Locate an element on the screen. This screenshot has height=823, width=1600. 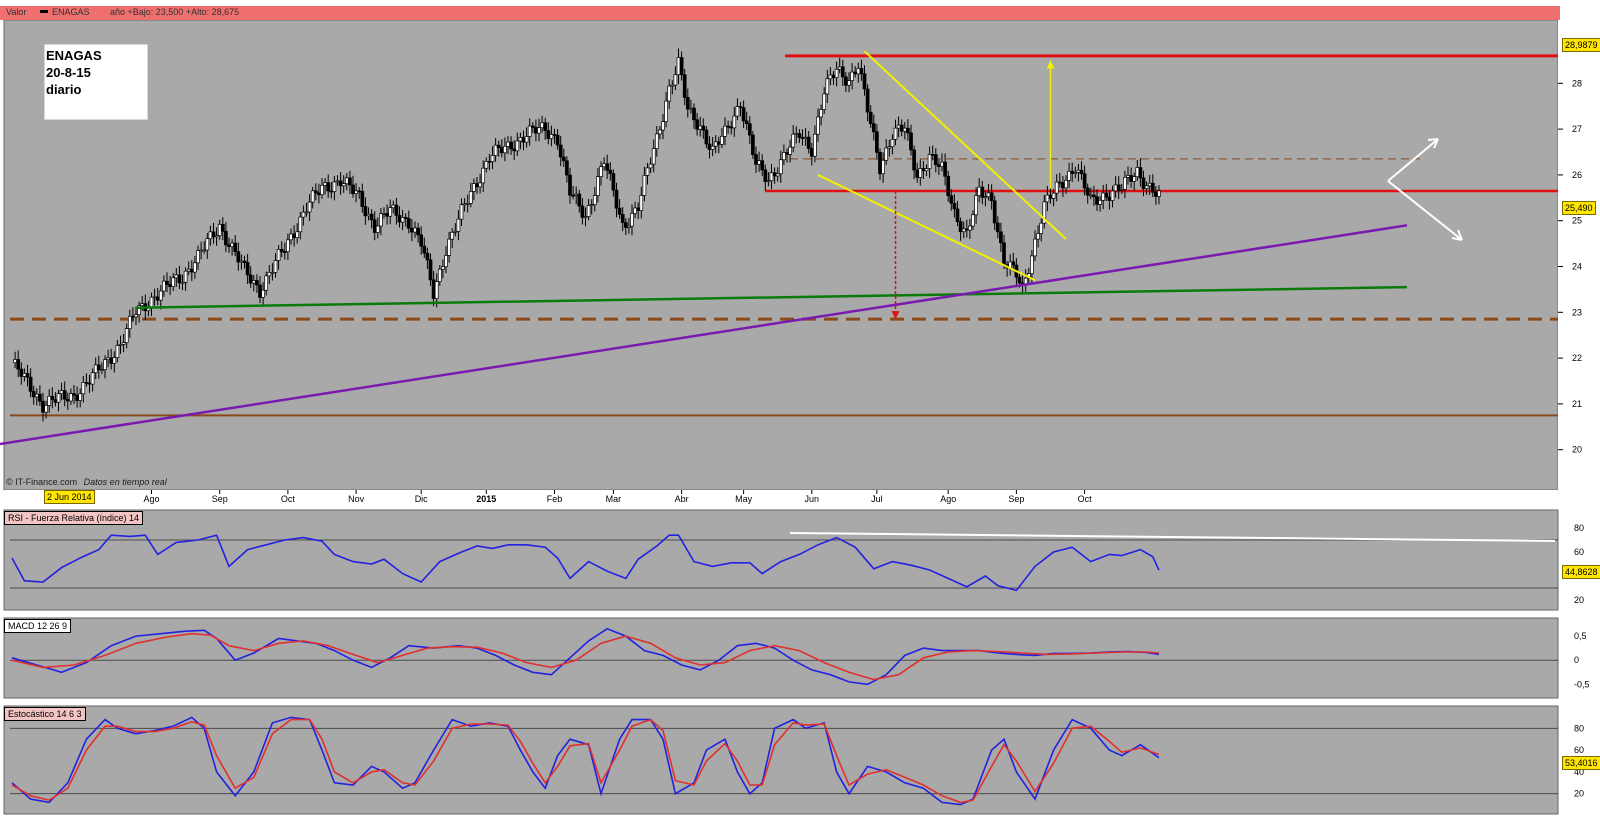
x-tick-label: Abr is located at coordinates (682, 499).